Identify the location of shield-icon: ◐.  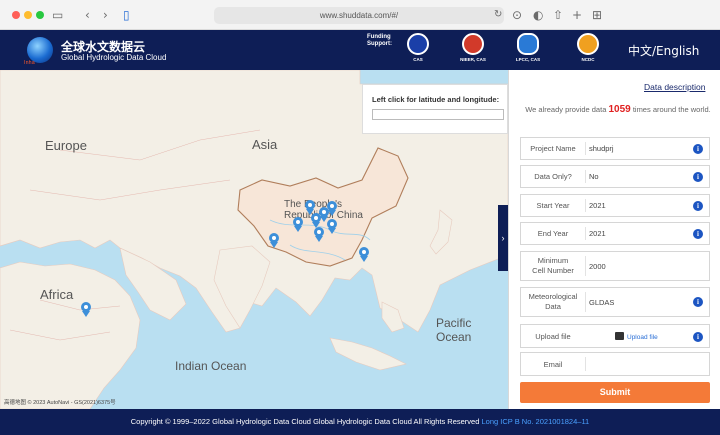
(538, 15).